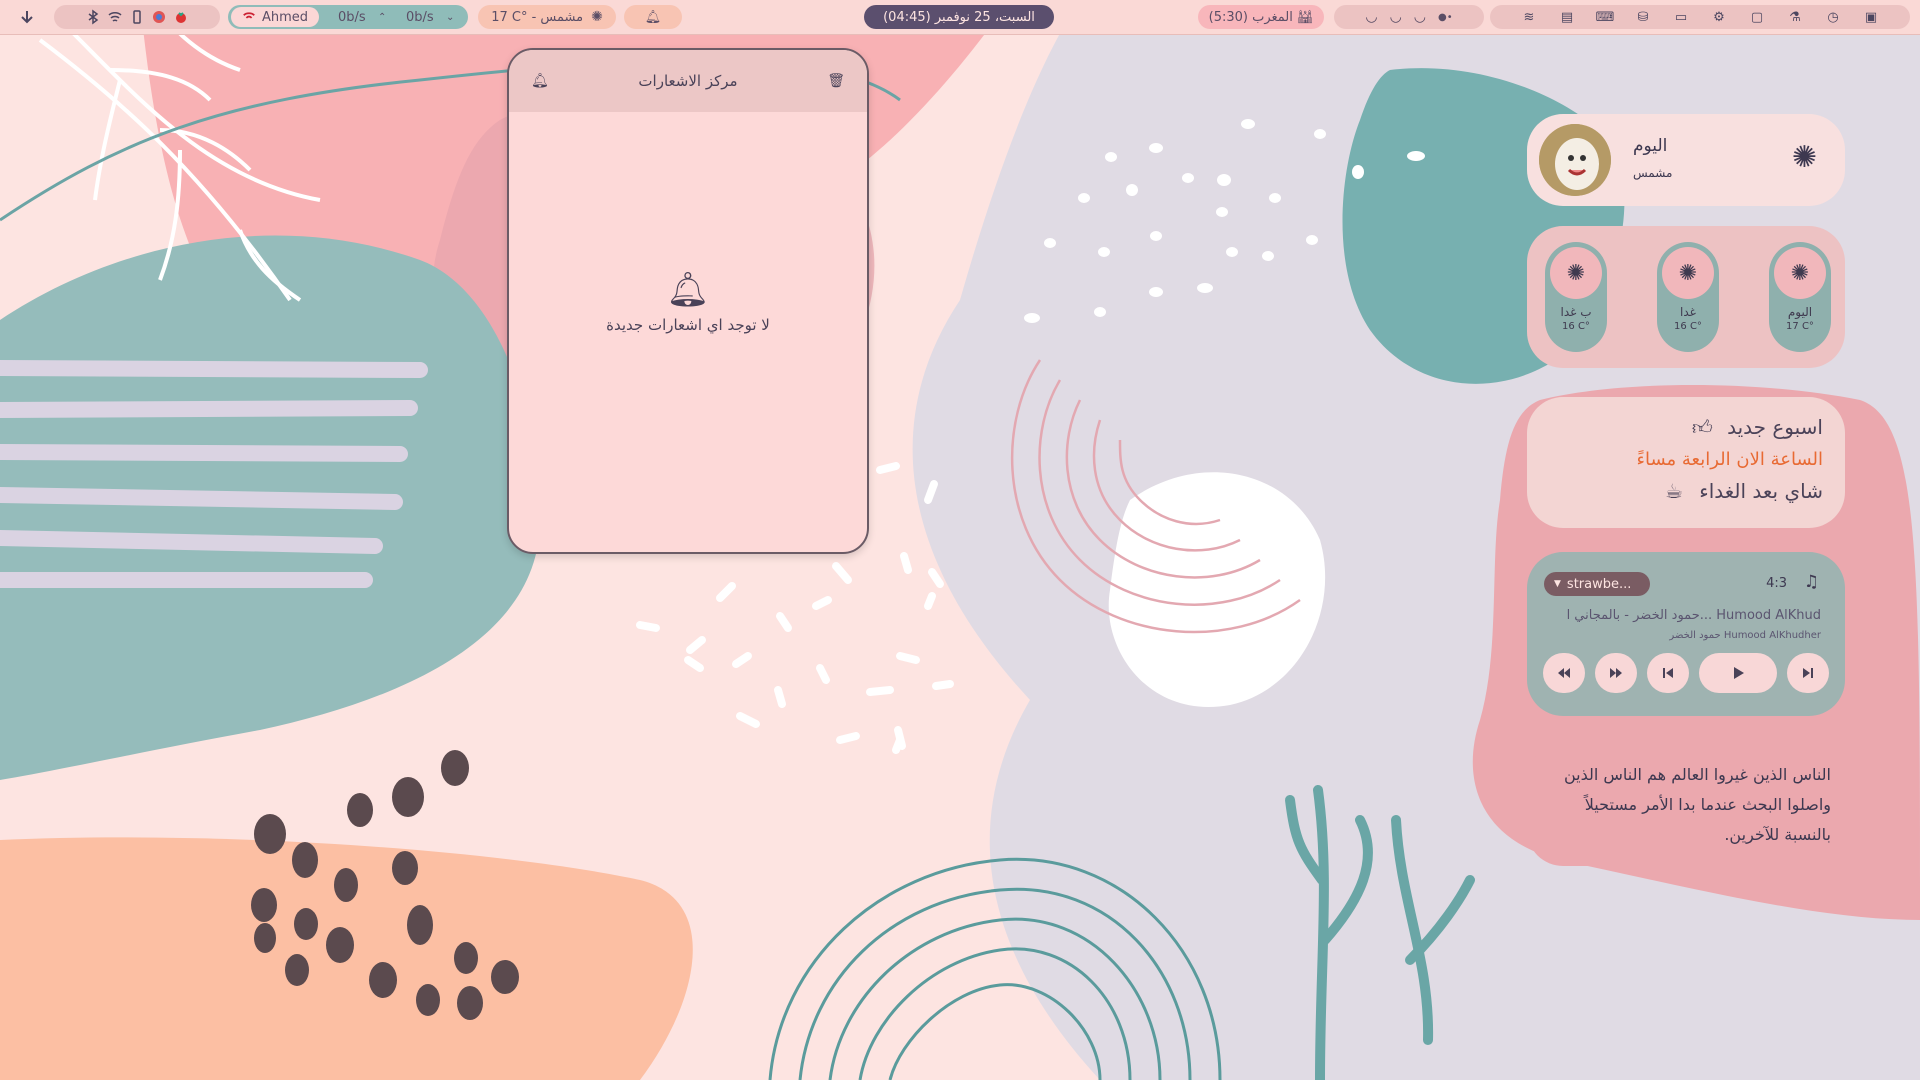 The width and height of the screenshot is (1920, 1080). I want to click on chevron-down-icon: ▼, so click(1557, 584).